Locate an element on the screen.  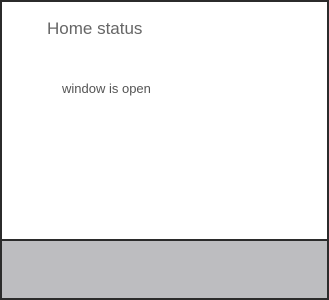
panel-title: Home status is located at coordinates (95, 28).